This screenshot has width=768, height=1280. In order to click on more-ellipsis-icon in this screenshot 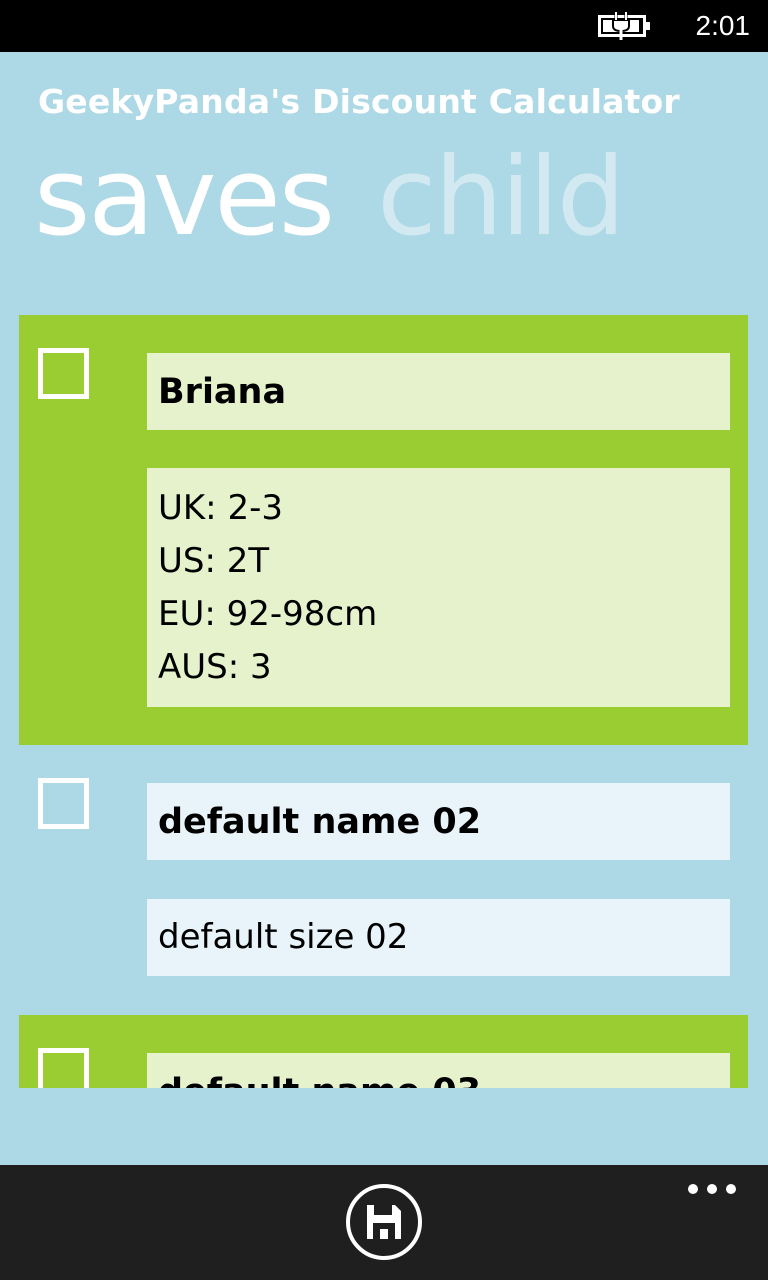, I will do `click(712, 1189)`.